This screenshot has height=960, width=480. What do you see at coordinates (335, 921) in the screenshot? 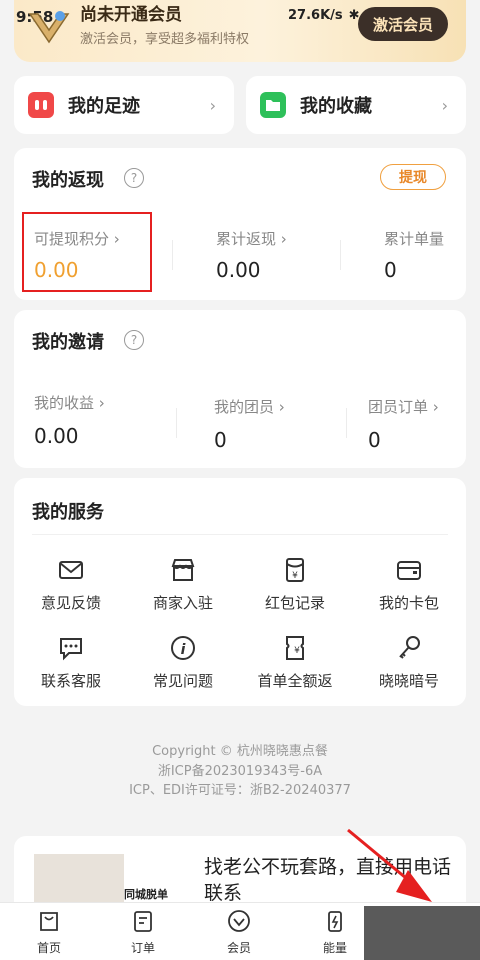
I see `energy-icon` at bounding box center [335, 921].